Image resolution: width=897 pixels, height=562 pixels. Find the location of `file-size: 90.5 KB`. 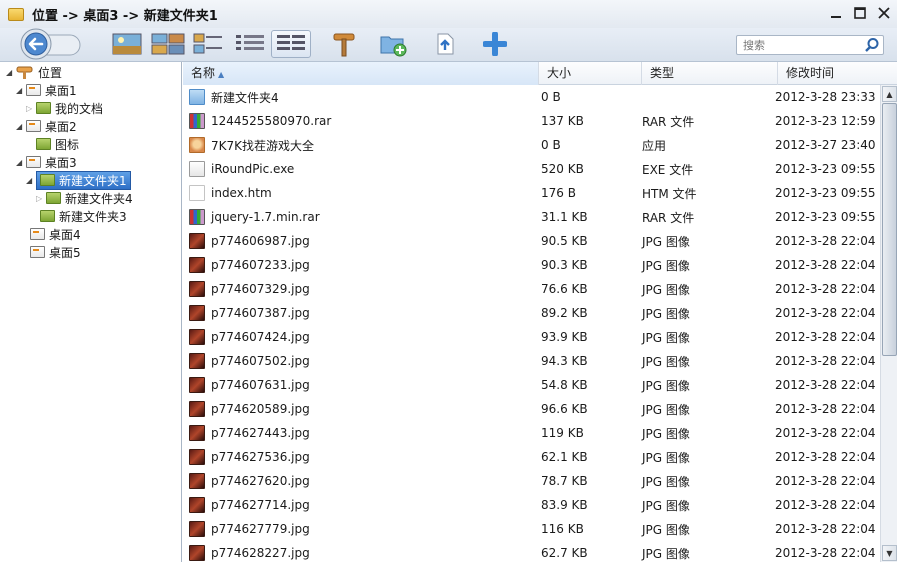

file-size: 90.5 KB is located at coordinates (564, 241).